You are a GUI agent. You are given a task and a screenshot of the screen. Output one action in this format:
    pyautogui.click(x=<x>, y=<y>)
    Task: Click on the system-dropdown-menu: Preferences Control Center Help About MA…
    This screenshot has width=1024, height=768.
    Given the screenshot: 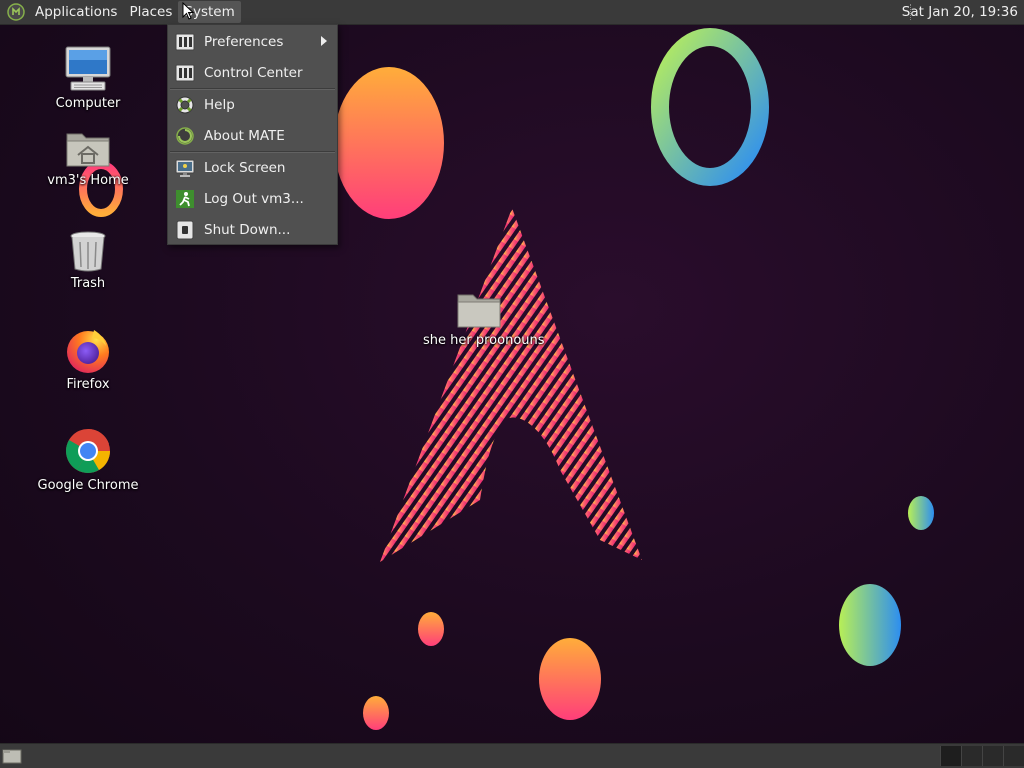 What is the action you would take?
    pyautogui.click(x=252, y=134)
    